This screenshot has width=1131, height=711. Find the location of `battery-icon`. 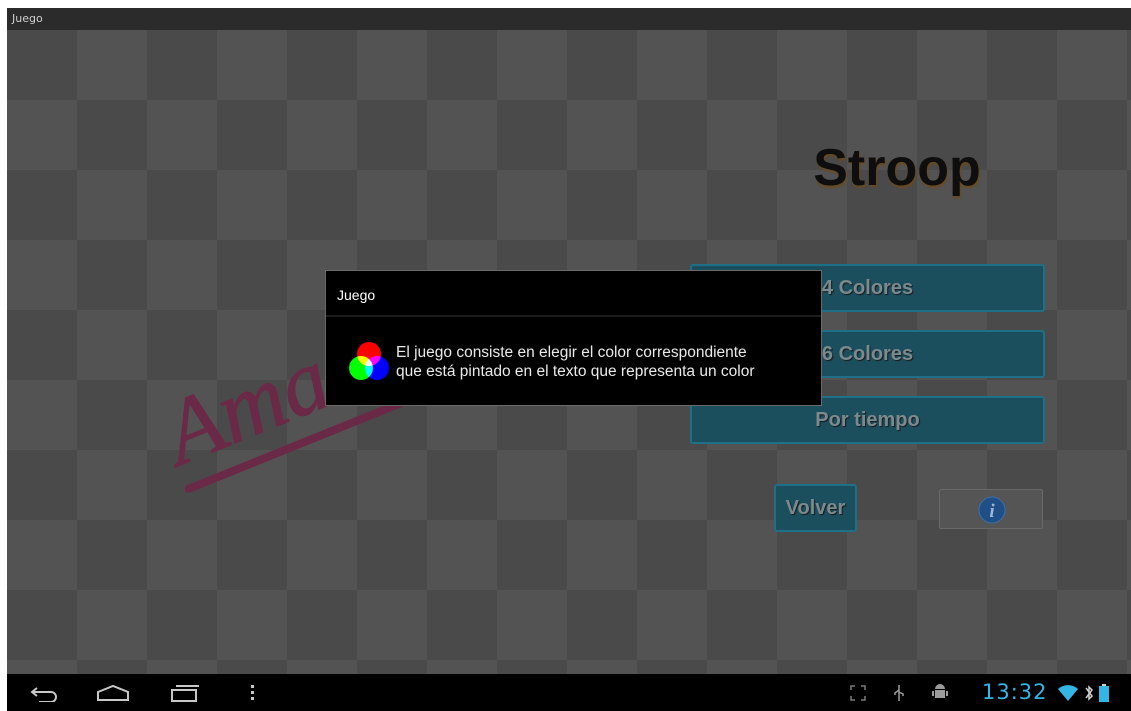

battery-icon is located at coordinates (1104, 693).